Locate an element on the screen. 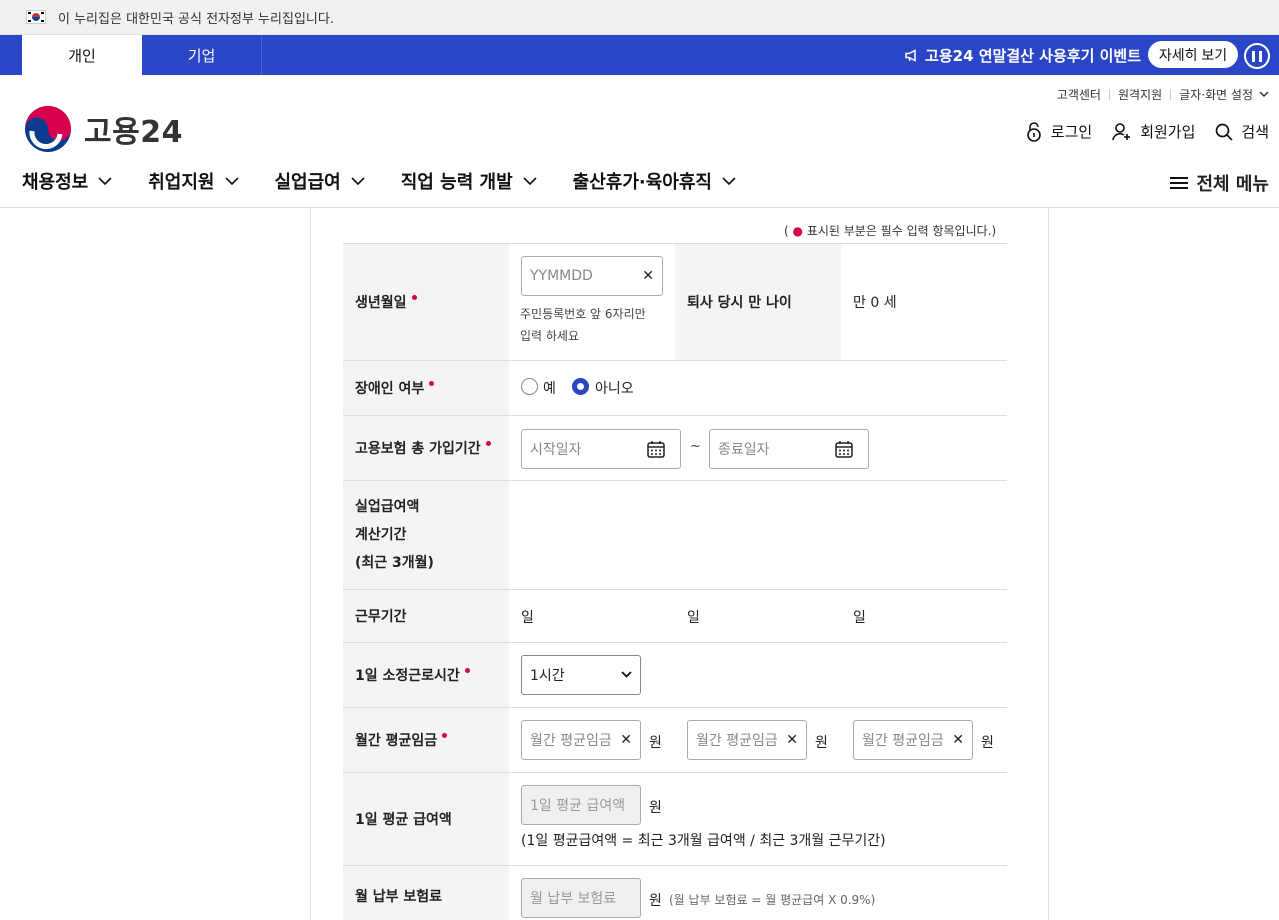  monthly-wage-label: 월간 평균임금 is located at coordinates (426, 740).